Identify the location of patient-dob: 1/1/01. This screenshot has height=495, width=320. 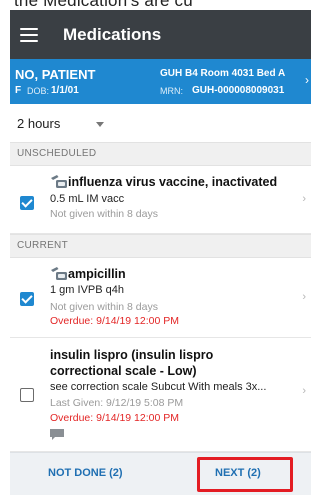
(65, 90).